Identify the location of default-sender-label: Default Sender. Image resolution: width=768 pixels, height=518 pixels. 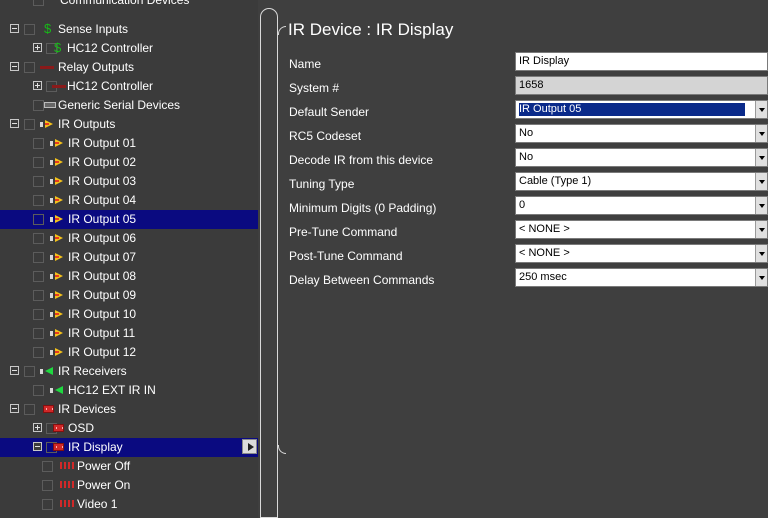
(329, 112).